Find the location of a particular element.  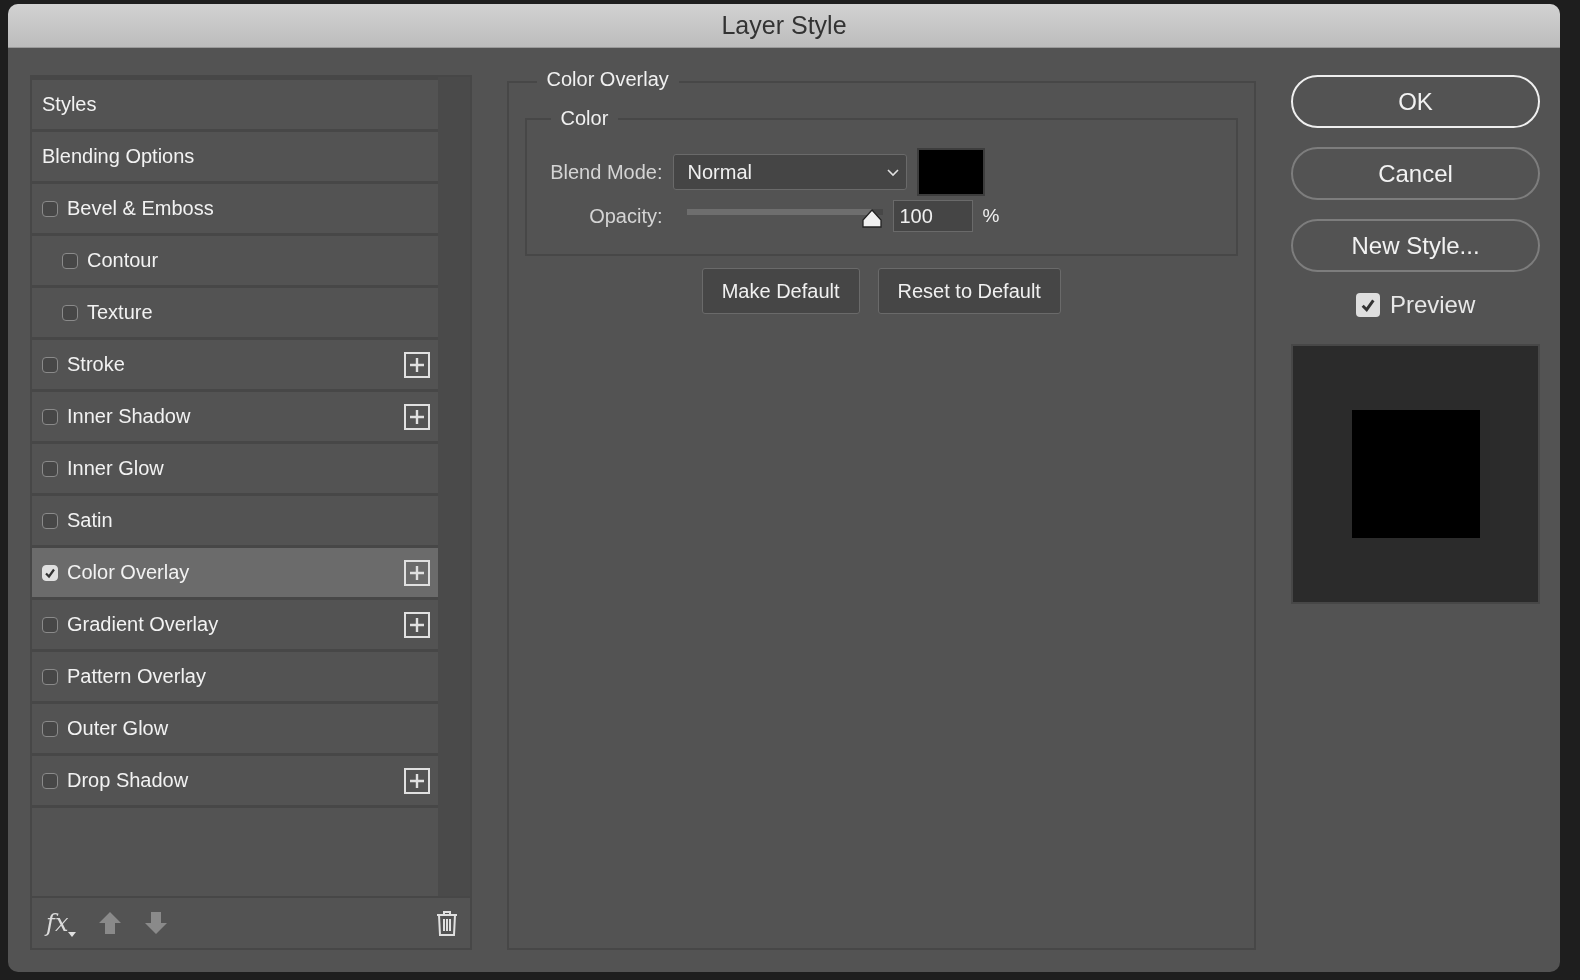

style-item: Inner Shadow is located at coordinates (235, 418).